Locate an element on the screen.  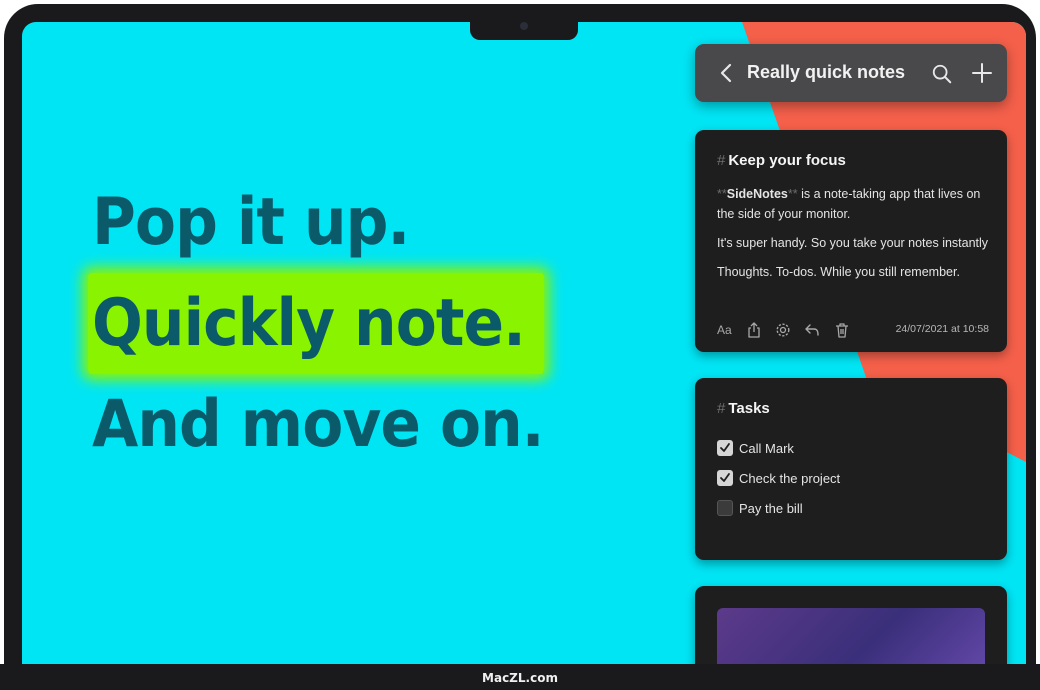
notes-toolbar: Really quick notes is located at coordinates (851, 73).